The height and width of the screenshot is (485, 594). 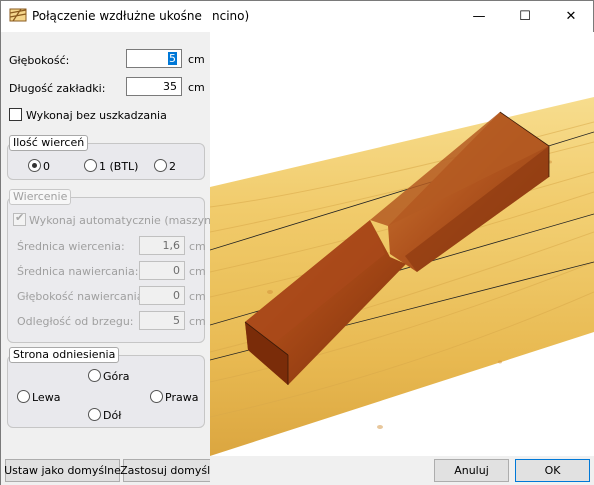 What do you see at coordinates (162, 295) in the screenshot?
I see `counterbore-depth-input: 0` at bounding box center [162, 295].